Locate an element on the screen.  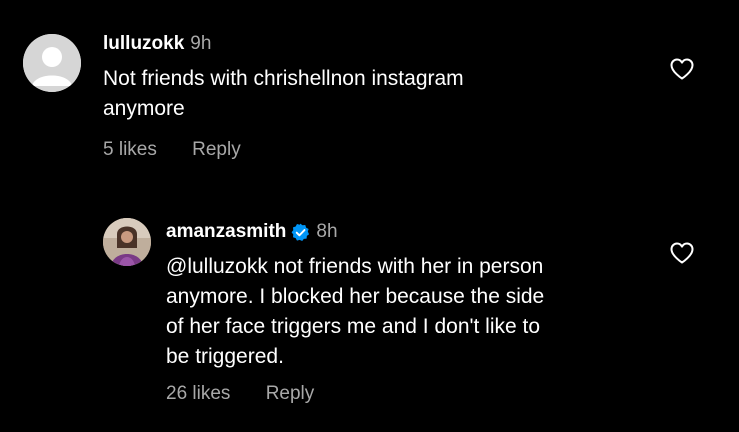
comment-text-line: anymore. I blocked her because the side is located at coordinates (355, 296).